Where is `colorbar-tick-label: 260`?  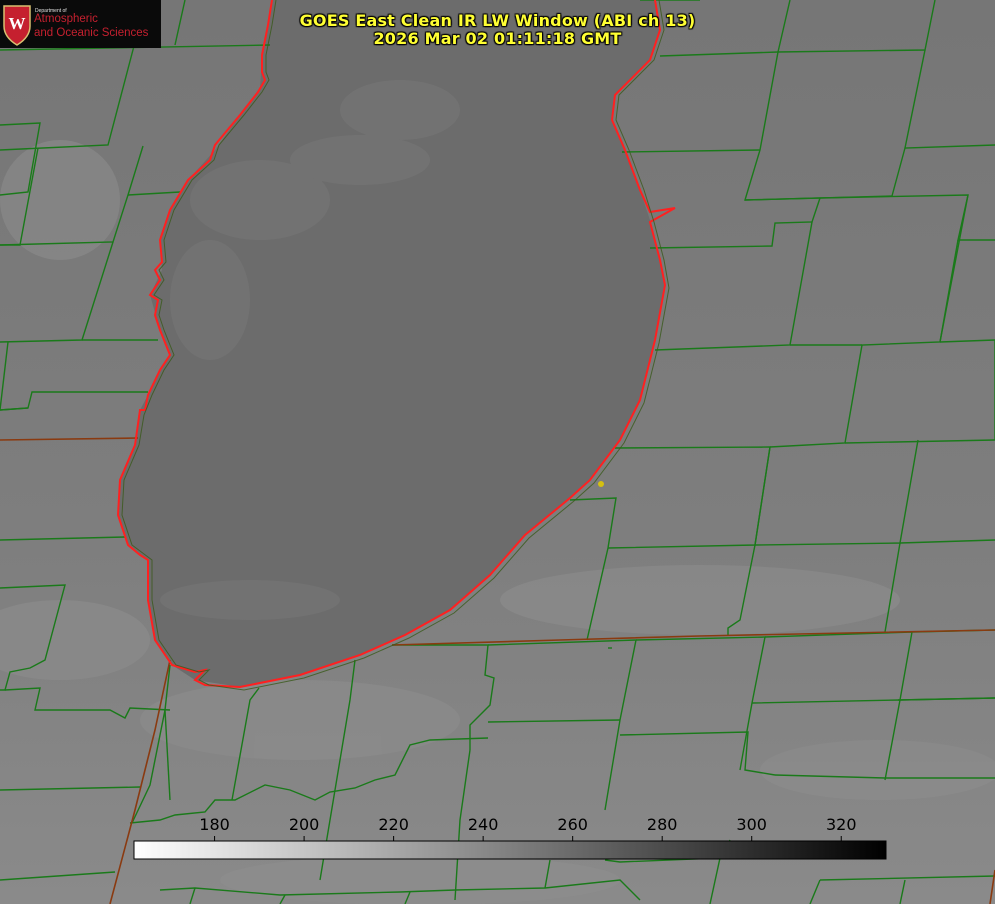 colorbar-tick-label: 260 is located at coordinates (572, 824).